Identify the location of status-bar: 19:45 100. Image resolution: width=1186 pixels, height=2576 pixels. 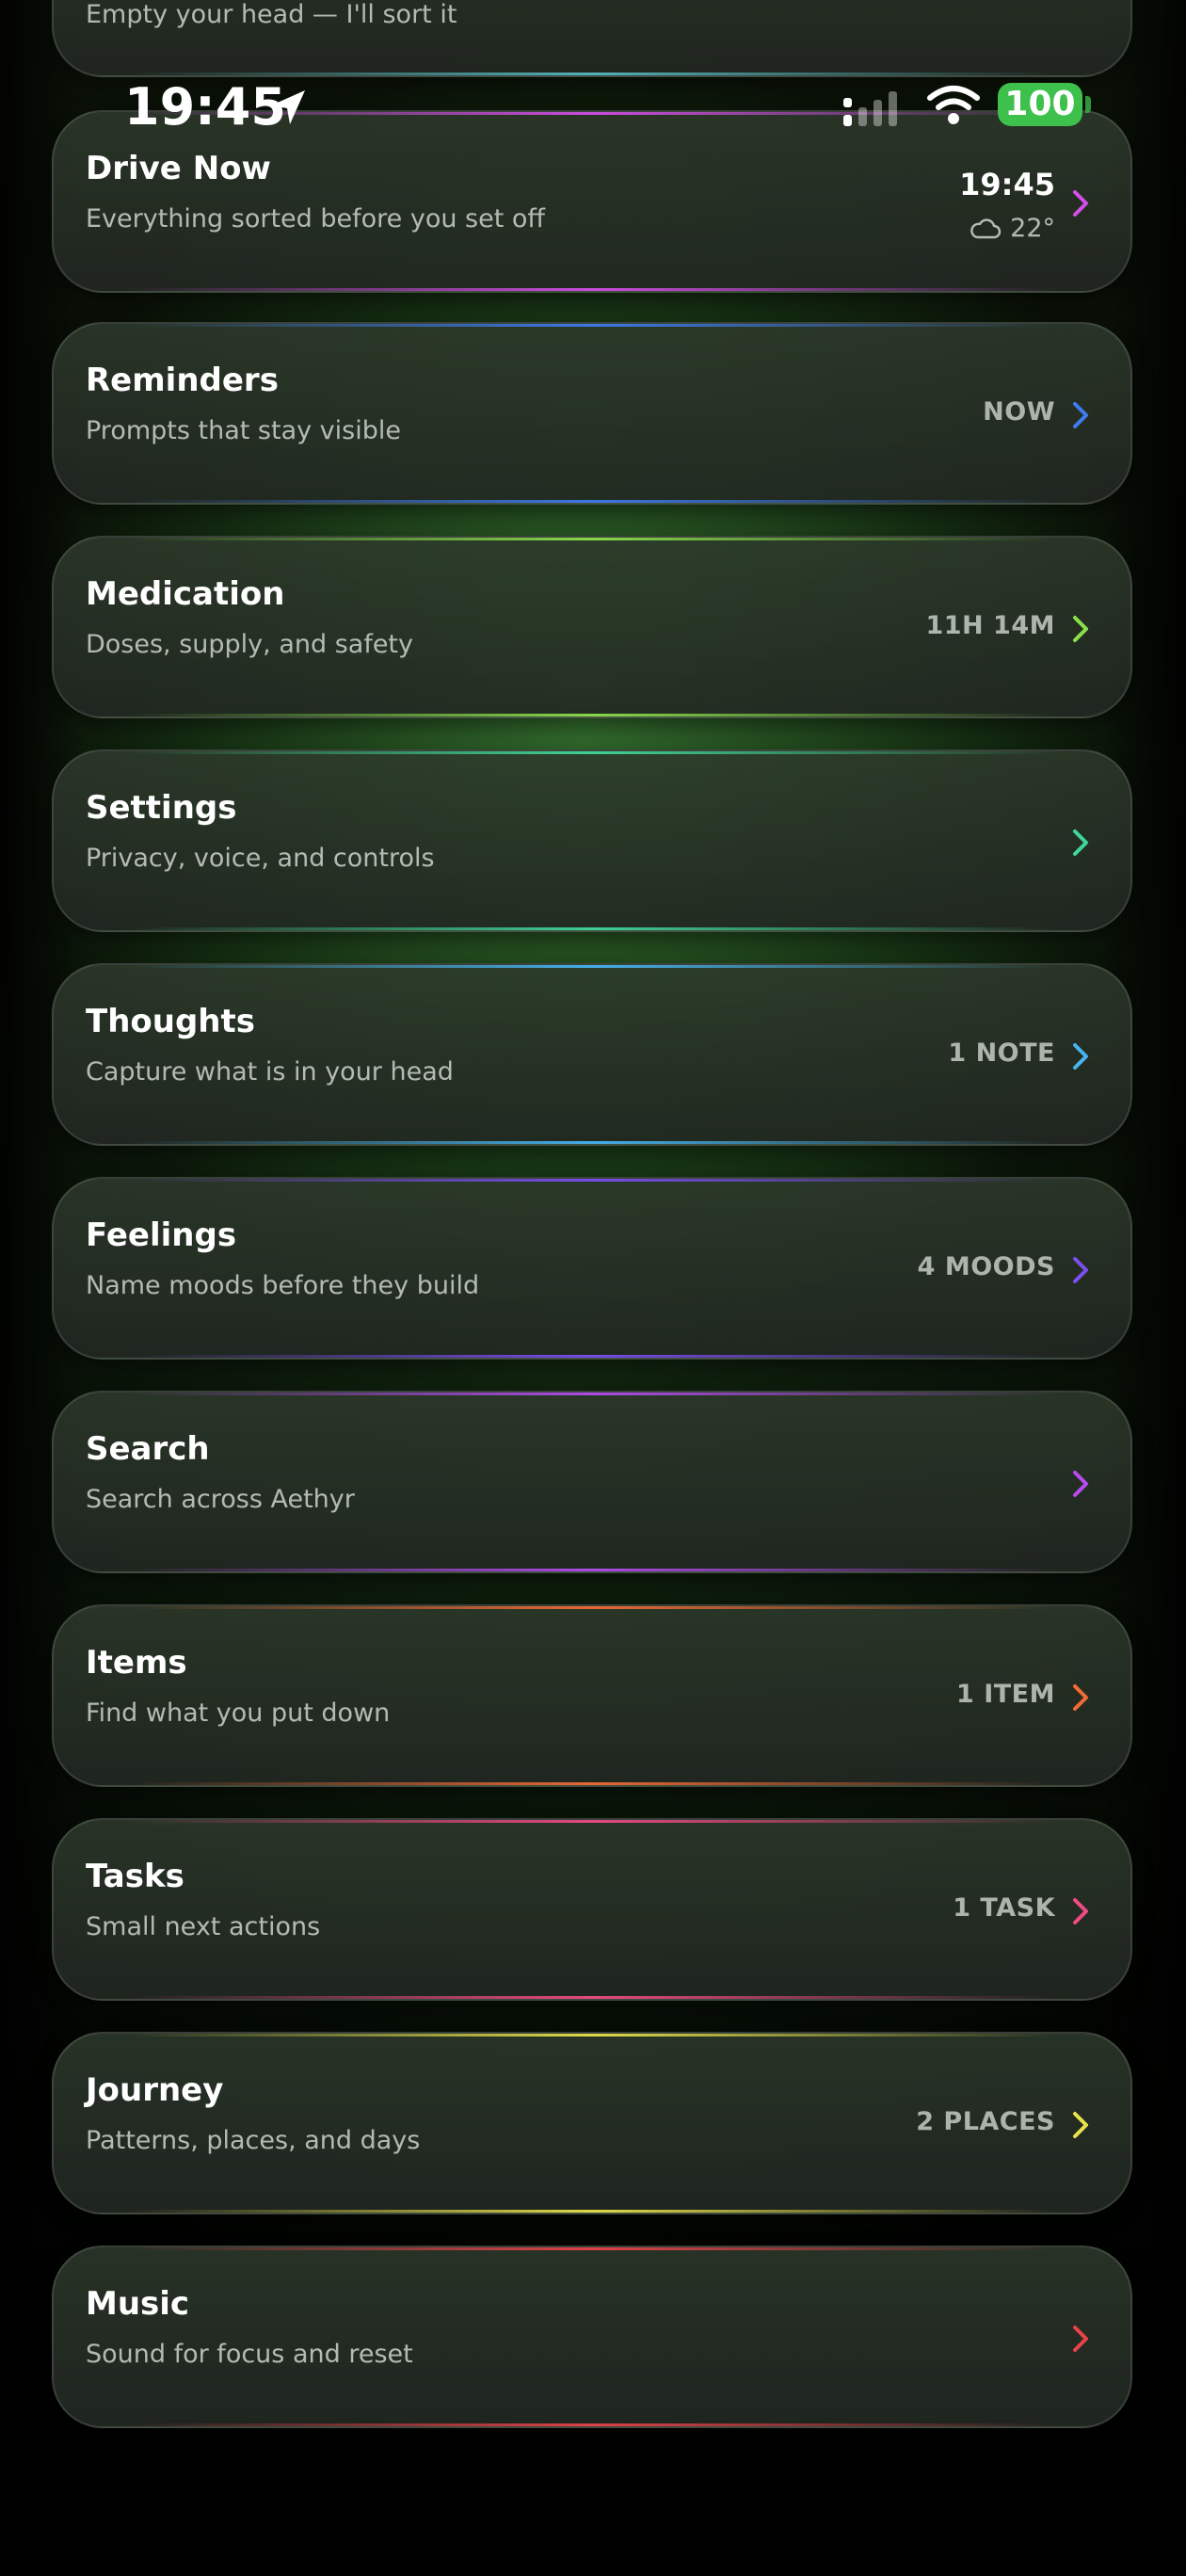
(593, 108).